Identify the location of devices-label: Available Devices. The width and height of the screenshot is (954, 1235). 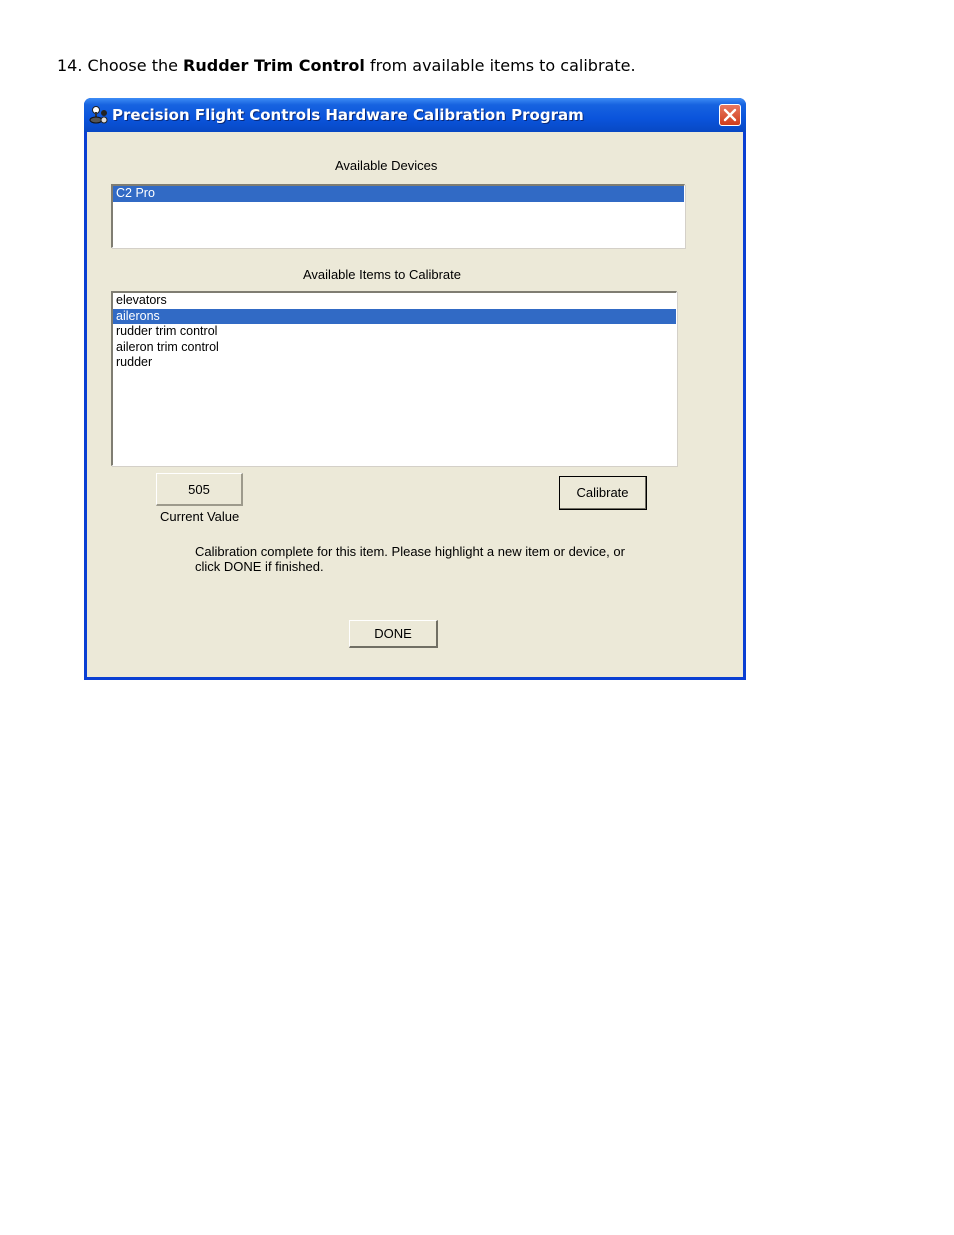
(386, 165).